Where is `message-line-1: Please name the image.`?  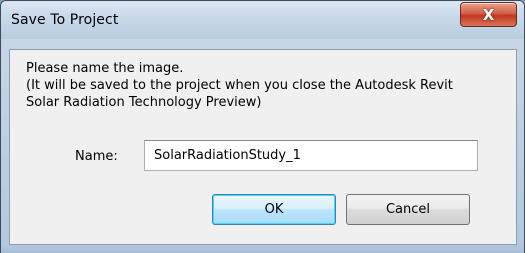
message-line-1: Please name the image. is located at coordinates (105, 68).